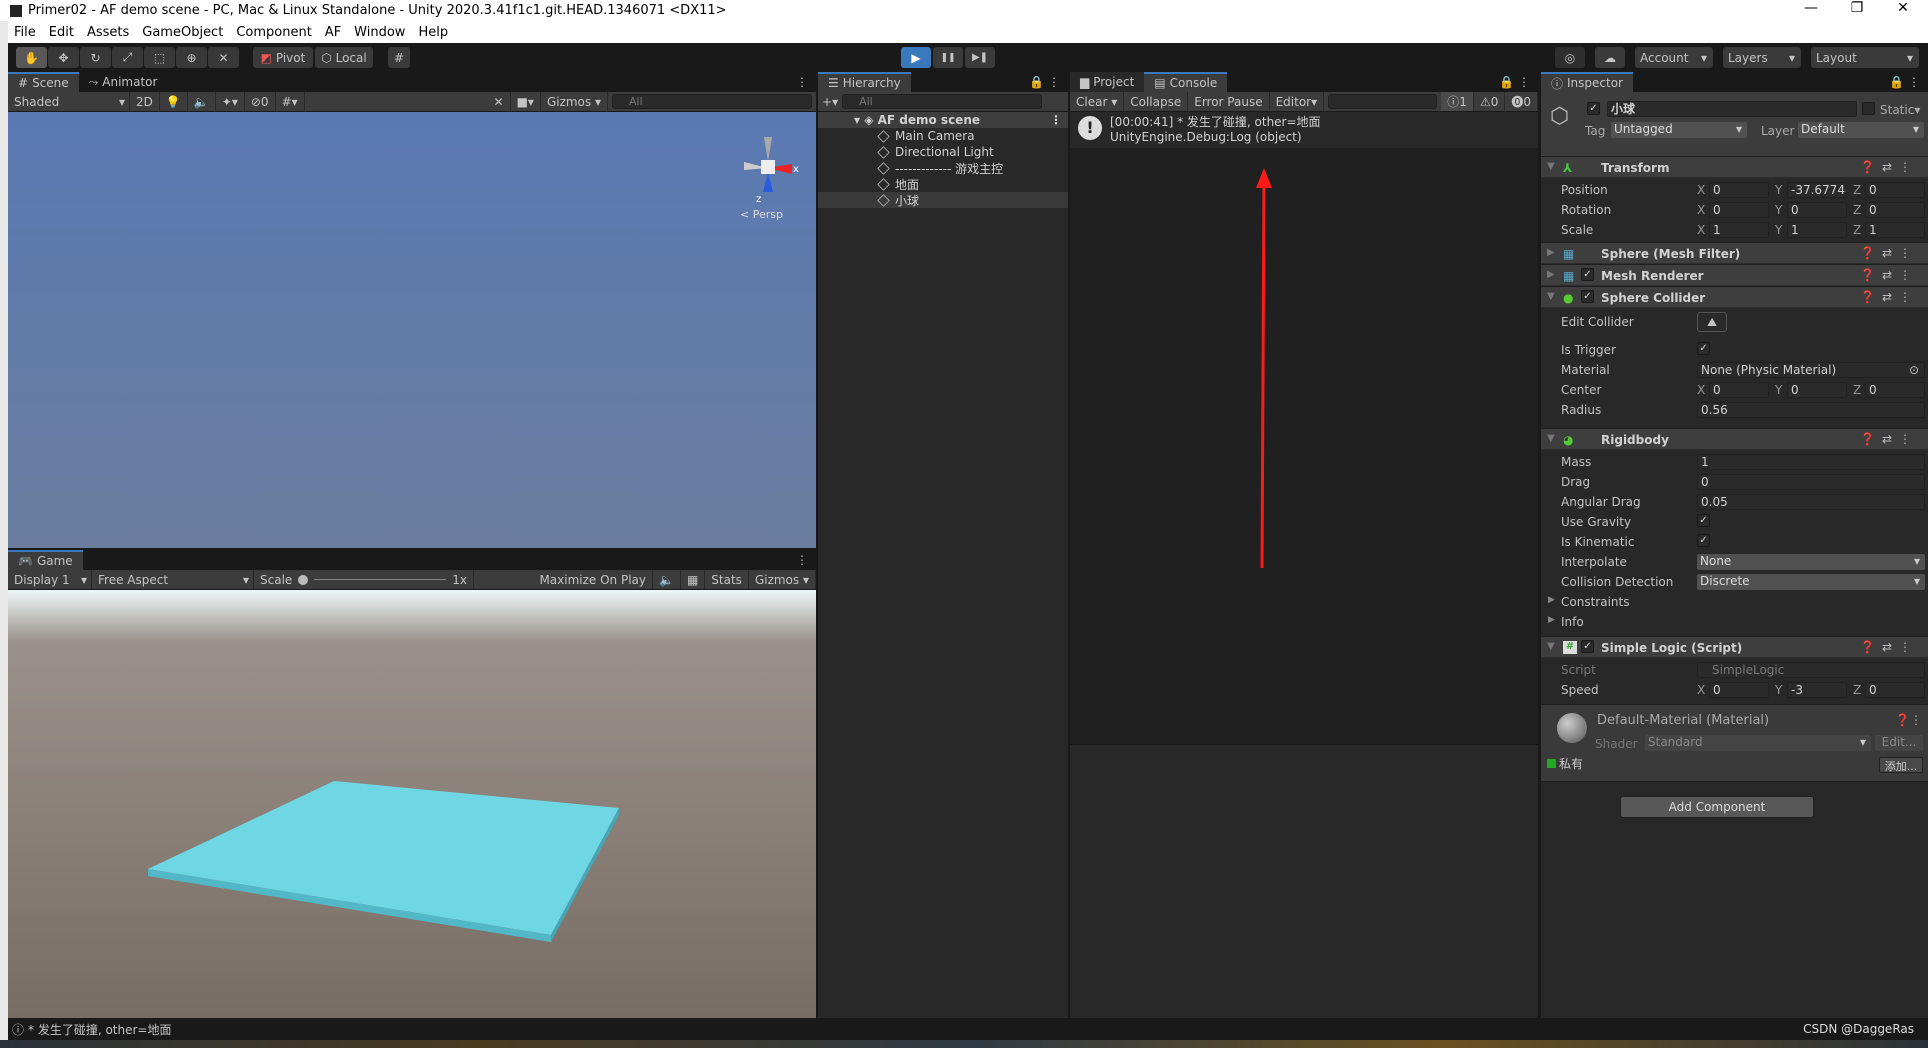  I want to click on shading-dropdown: Shaded ▾, so click(69, 101).